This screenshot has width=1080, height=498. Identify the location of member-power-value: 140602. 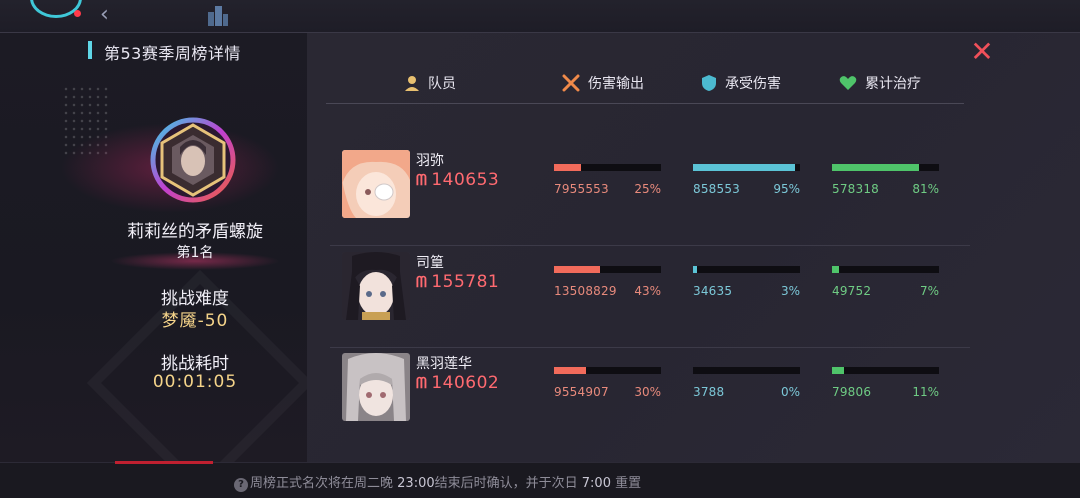
(465, 383).